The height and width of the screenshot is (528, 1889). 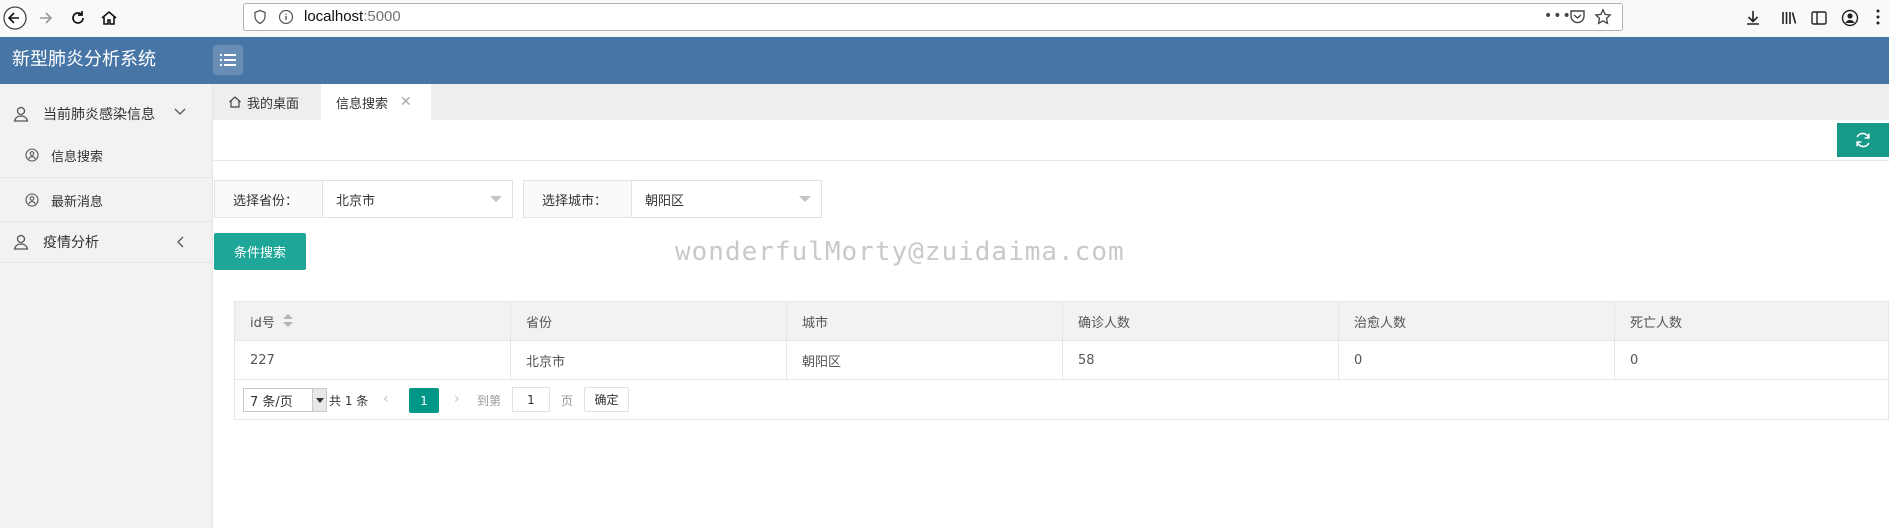 What do you see at coordinates (933, 17) in the screenshot?
I see `url-bar: localhost:5000 •••` at bounding box center [933, 17].